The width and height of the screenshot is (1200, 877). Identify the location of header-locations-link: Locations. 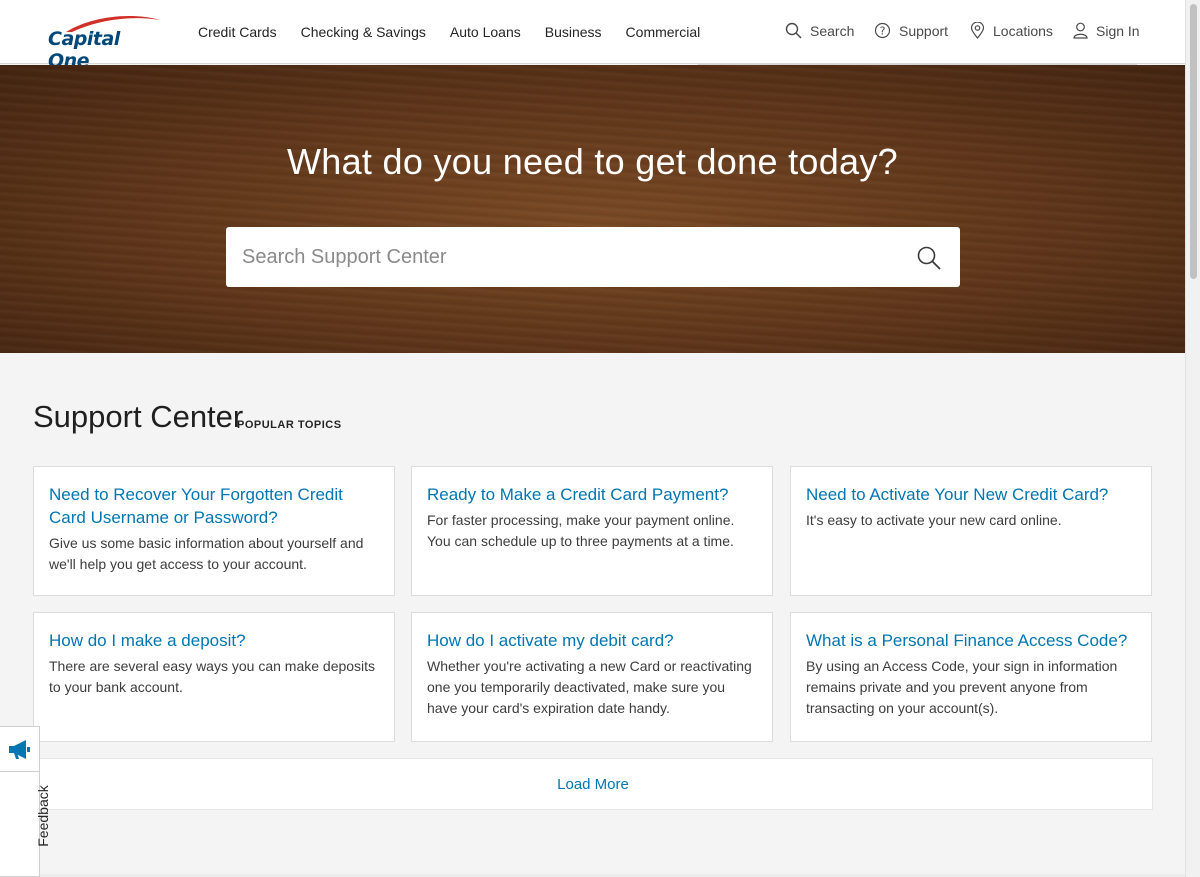
(1011, 30).